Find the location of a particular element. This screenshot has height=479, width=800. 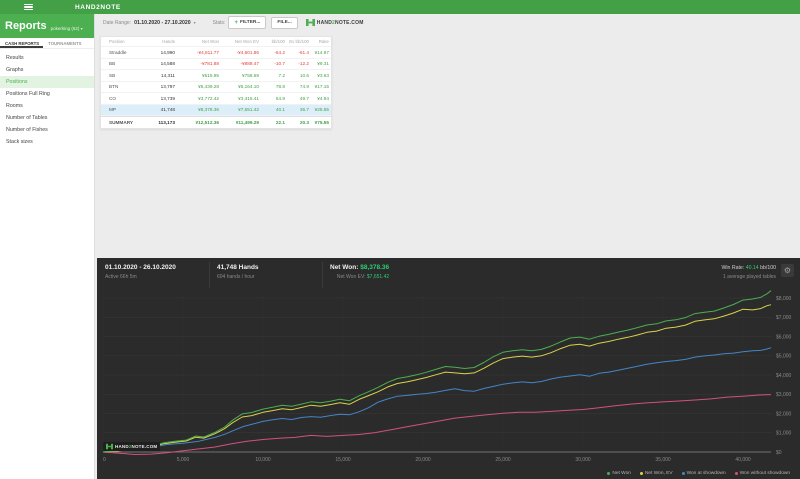

column-header: Net Won EV is located at coordinates (243, 41).